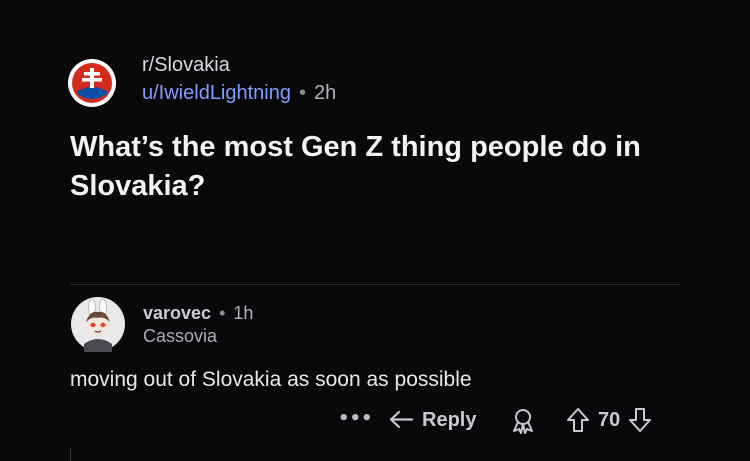 This screenshot has height=461, width=750. Describe the element at coordinates (186, 65) in the screenshot. I see `subreddit-name: r/Slovakia` at that location.